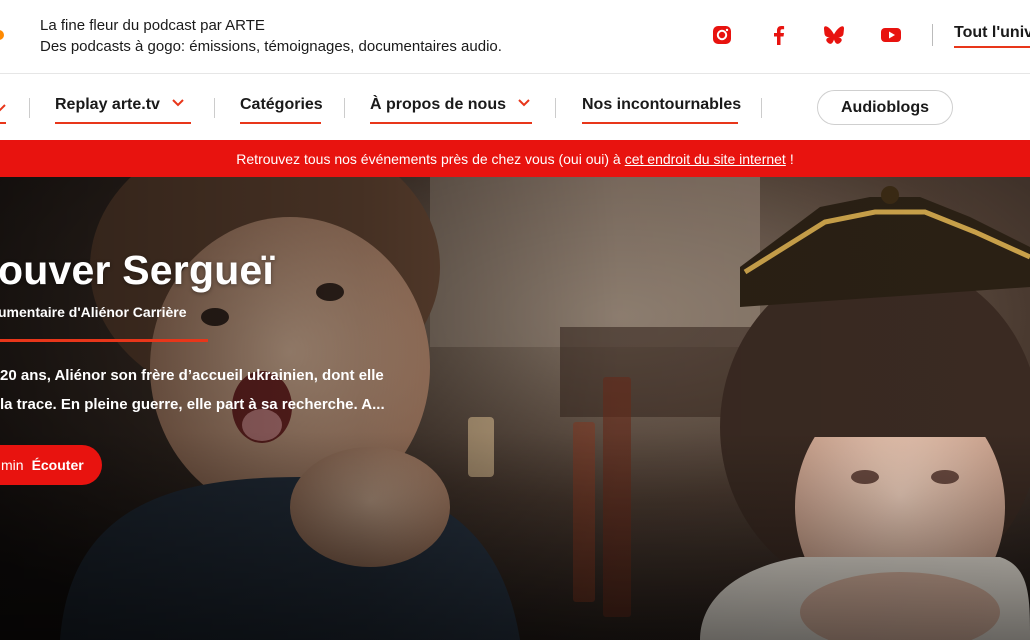 The height and width of the screenshot is (640, 1030). I want to click on youtube-icon, so click(908, 35).